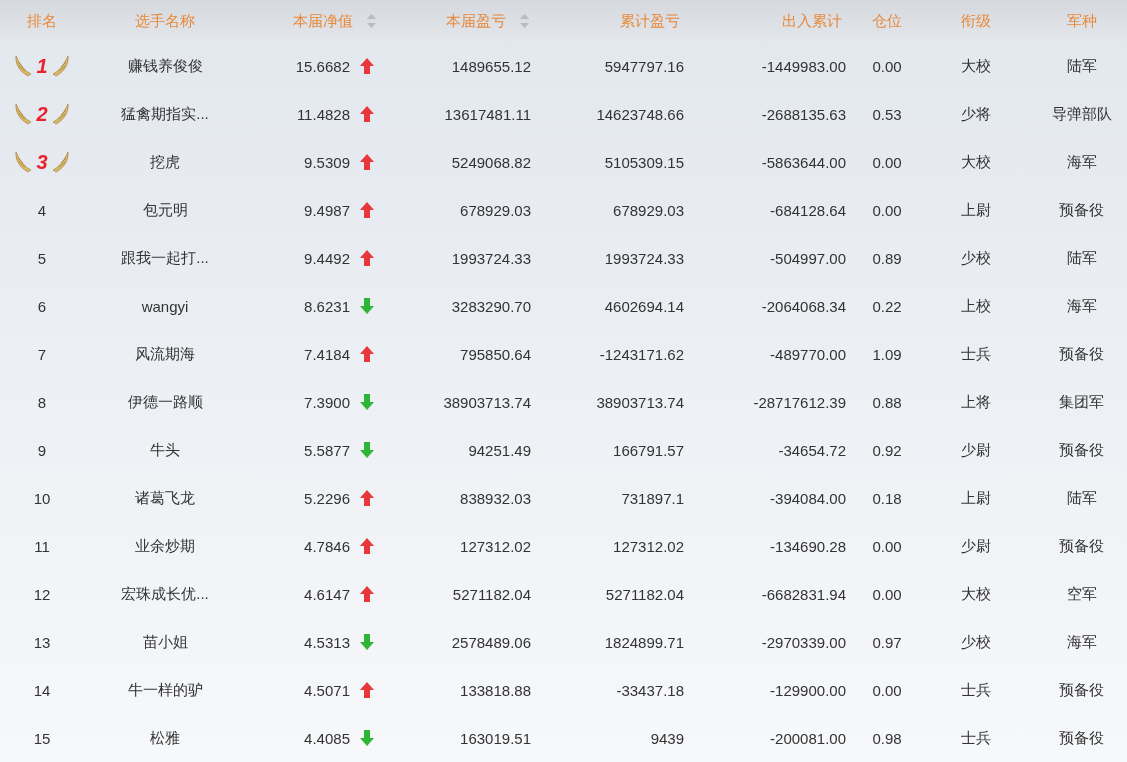 Image resolution: width=1127 pixels, height=762 pixels. What do you see at coordinates (640, 402) in the screenshot?
I see `total-profit: 38903713.74` at bounding box center [640, 402].